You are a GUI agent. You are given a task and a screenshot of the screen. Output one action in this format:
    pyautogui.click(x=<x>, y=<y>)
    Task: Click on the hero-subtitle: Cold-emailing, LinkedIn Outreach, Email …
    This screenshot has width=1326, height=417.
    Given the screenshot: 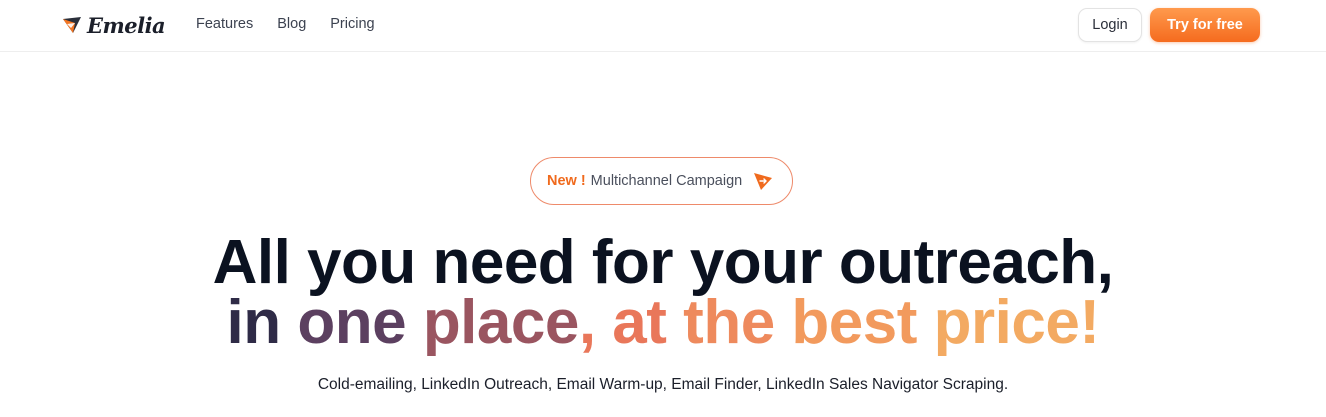 What is the action you would take?
    pyautogui.click(x=663, y=384)
    